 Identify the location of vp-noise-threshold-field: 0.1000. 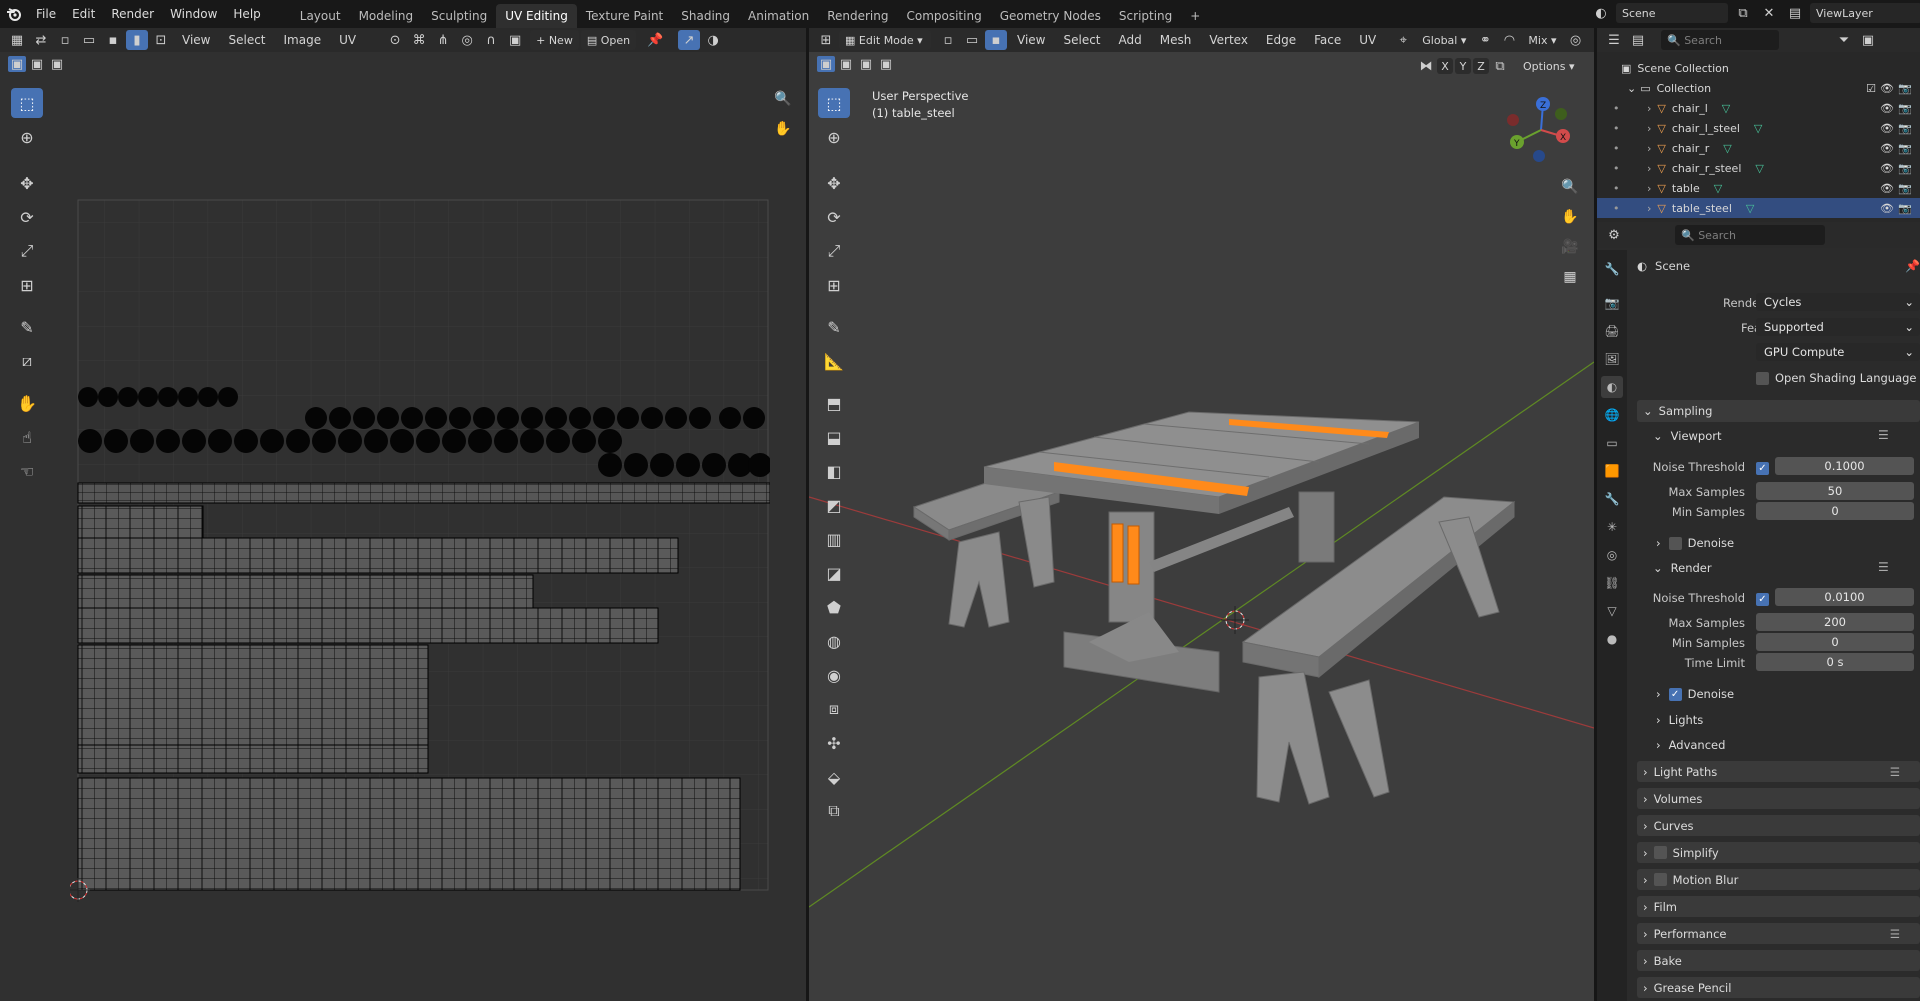
(1844, 466).